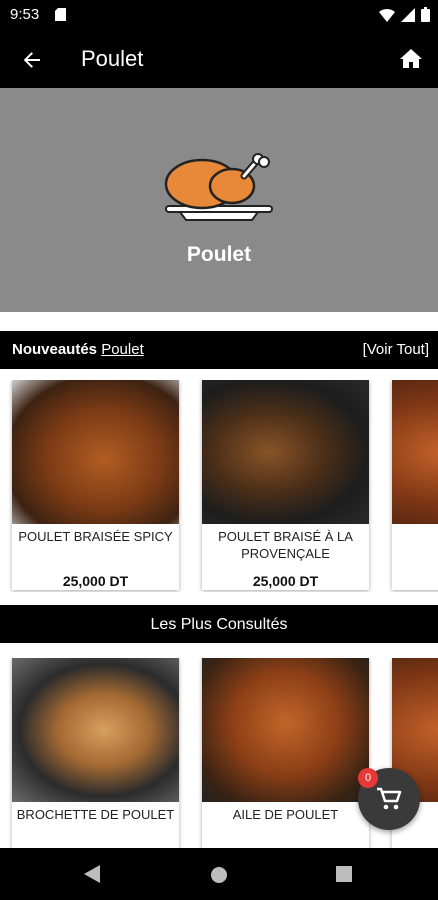 The image size is (438, 900). I want to click on section-header-popular: Les Plus Consultés, so click(219, 624).